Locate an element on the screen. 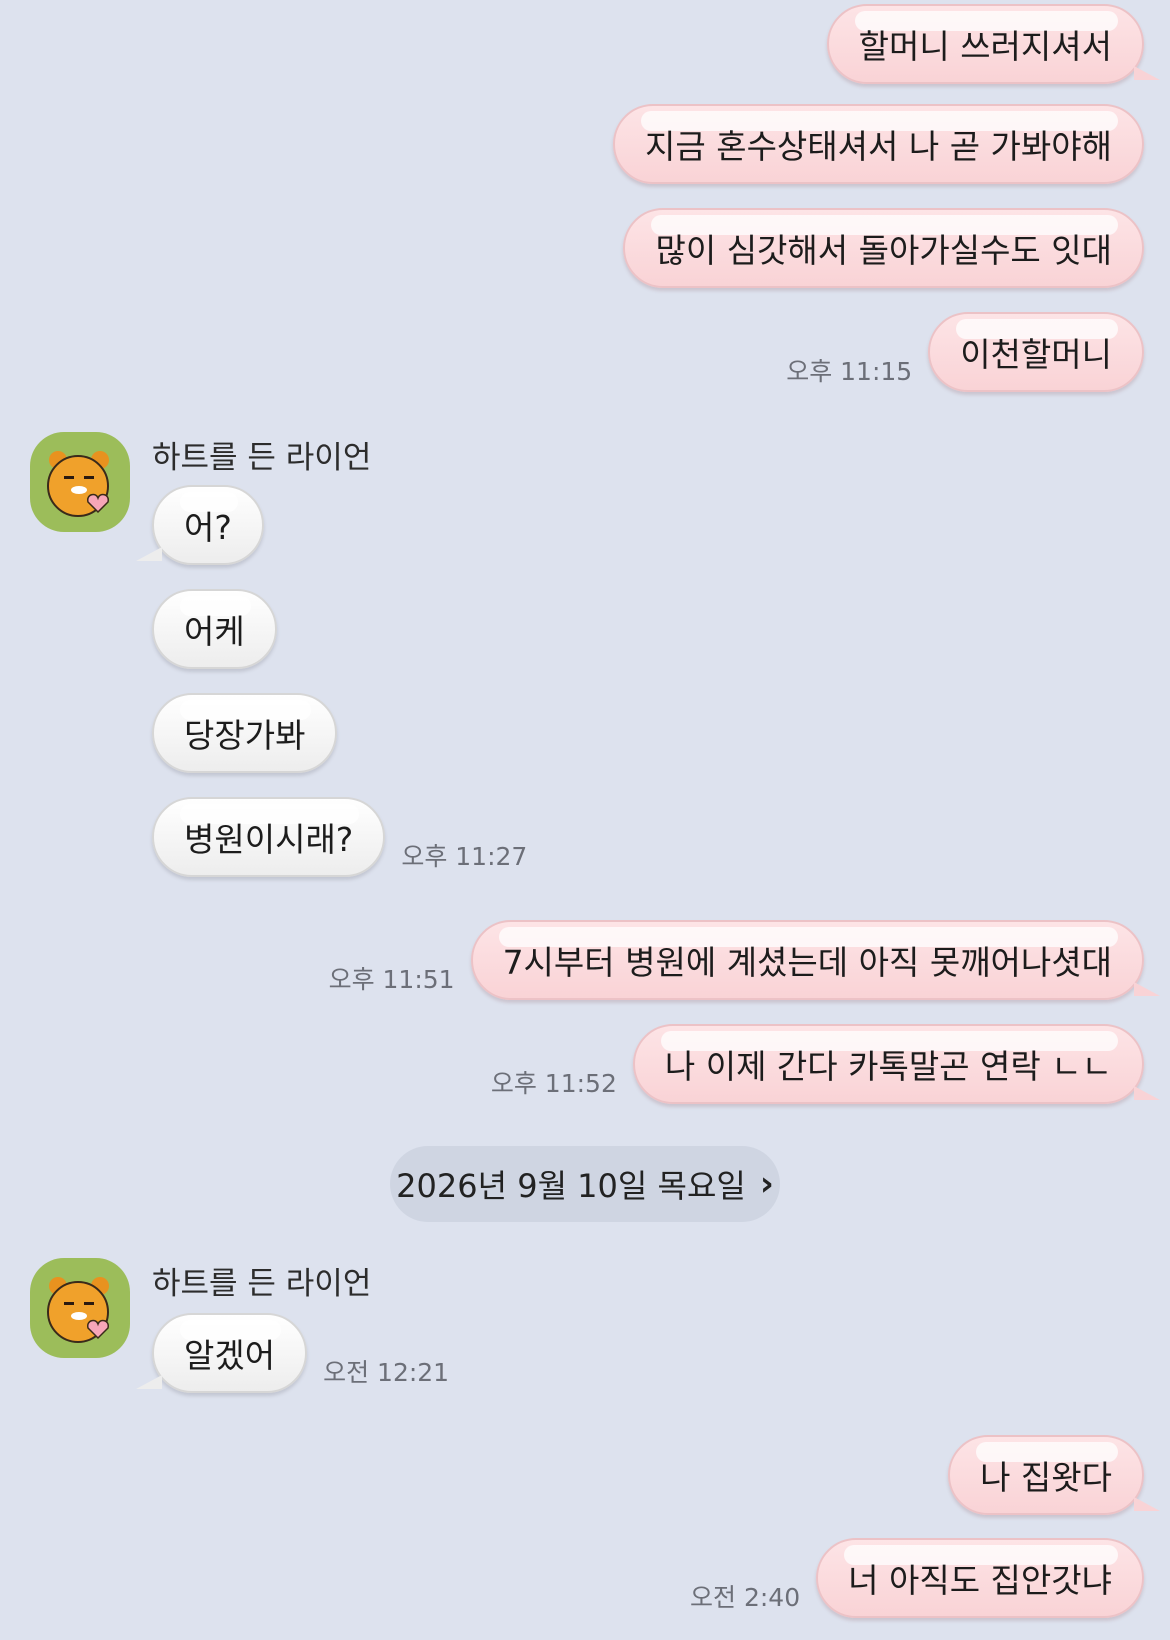 The width and height of the screenshot is (1170, 1640). message-text: 나 집왓다 is located at coordinates (1046, 1477).